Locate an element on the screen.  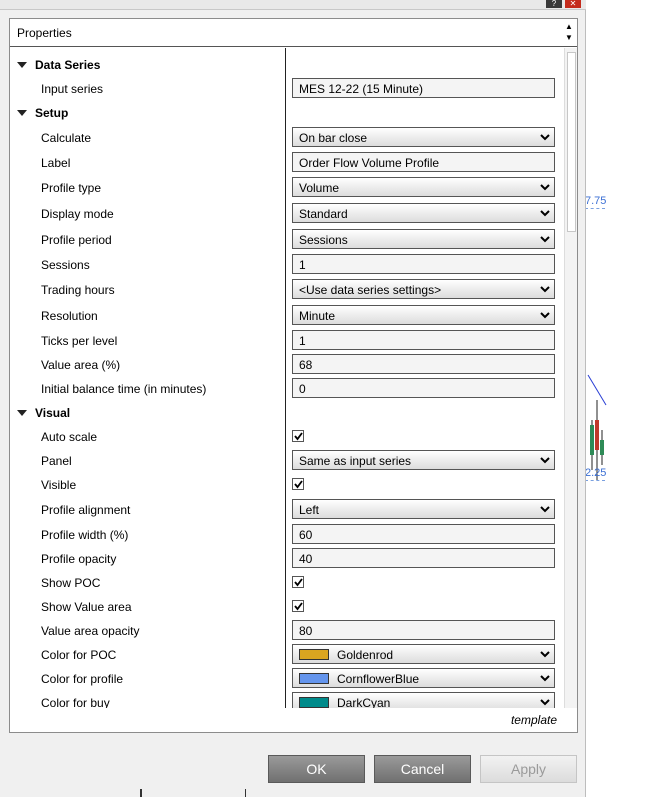
label-field: Order Flow Volume Profile is located at coordinates (423, 162).